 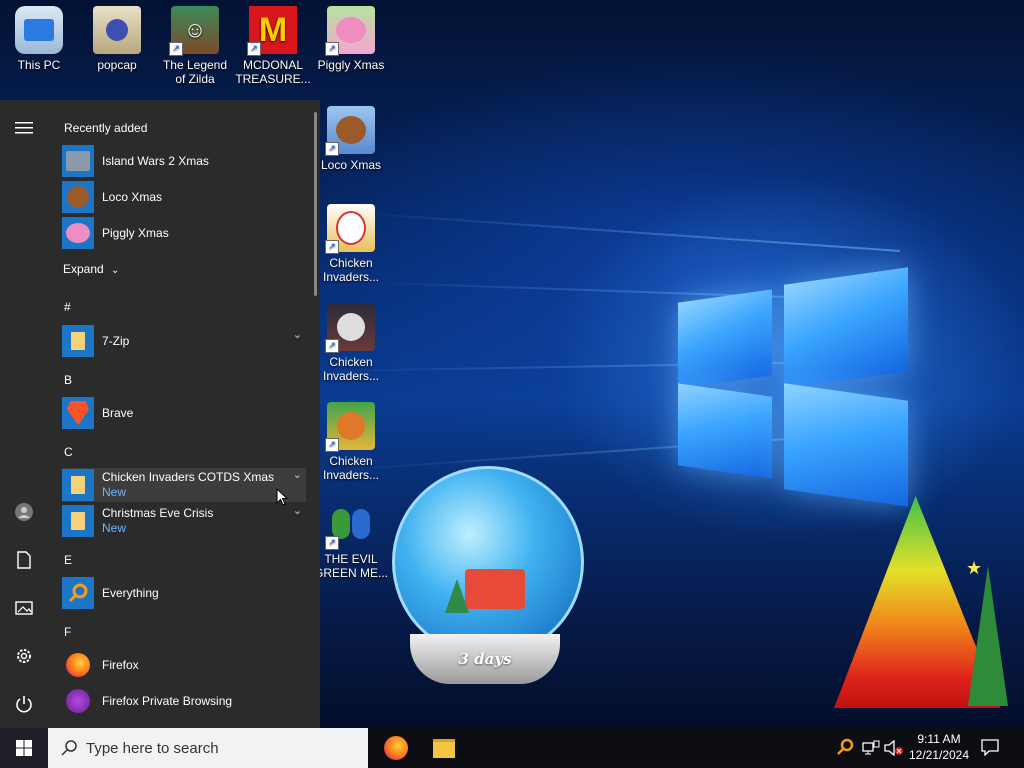 What do you see at coordinates (512, 748) in the screenshot?
I see `taskbar: Type here to search 9:11 AM 12/21/2024` at bounding box center [512, 748].